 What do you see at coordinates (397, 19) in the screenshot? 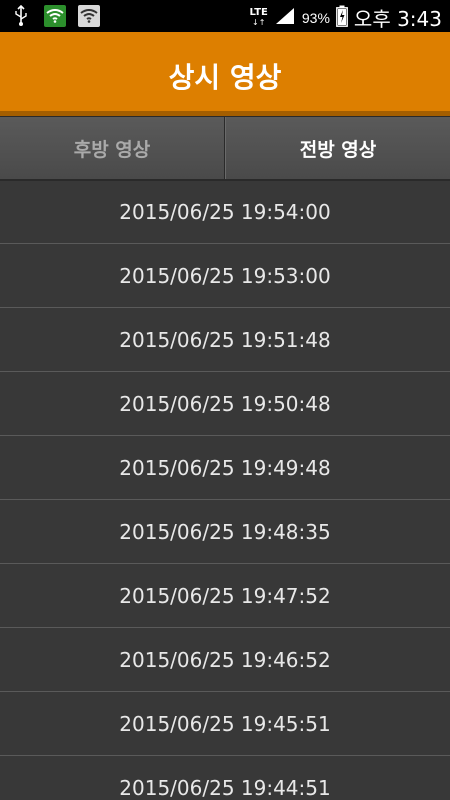
I see `clock: 오후 3:43` at bounding box center [397, 19].